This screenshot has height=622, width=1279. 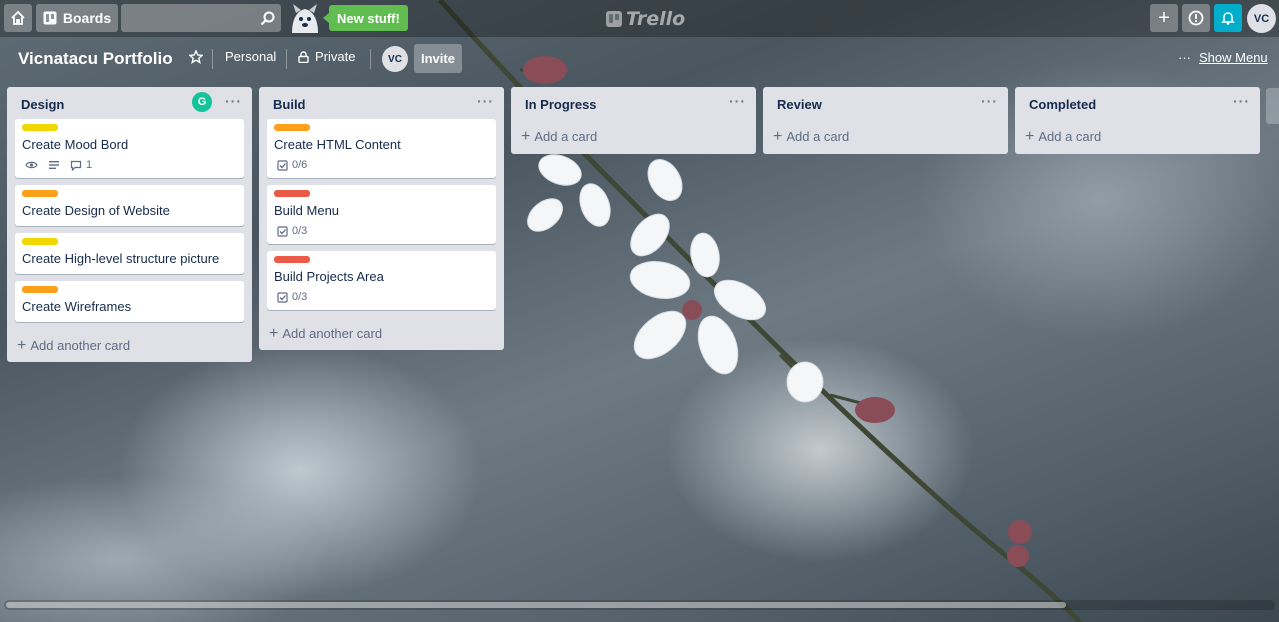 I want to click on star-icon, so click(x=196, y=57).